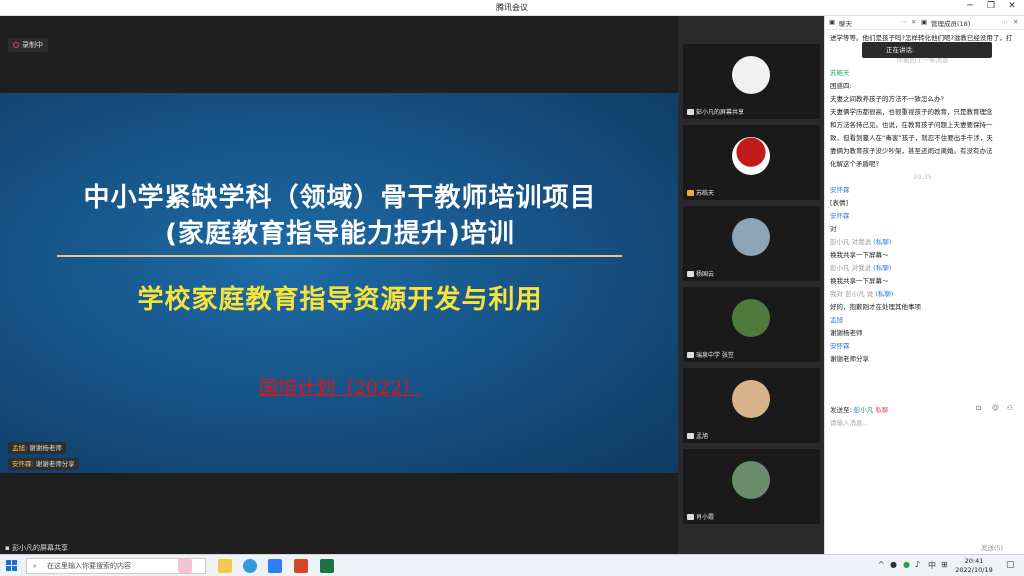 Image resolution: width=1024 pixels, height=576 pixels. I want to click on message-sender: 孟旭, so click(836, 320).